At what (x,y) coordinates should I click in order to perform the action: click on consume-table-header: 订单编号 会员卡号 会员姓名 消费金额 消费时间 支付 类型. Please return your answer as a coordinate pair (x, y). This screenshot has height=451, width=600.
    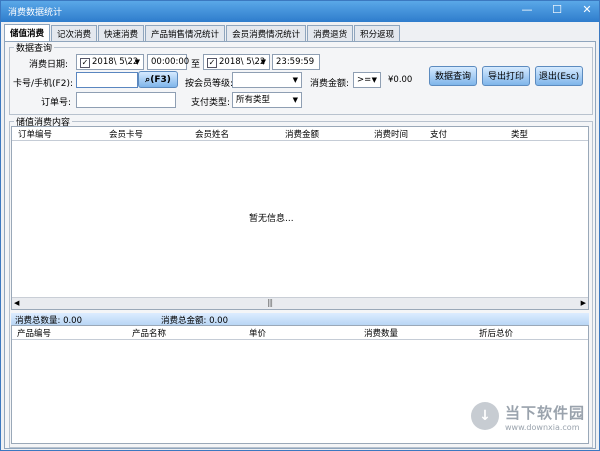
    Looking at the image, I should click on (300, 134).